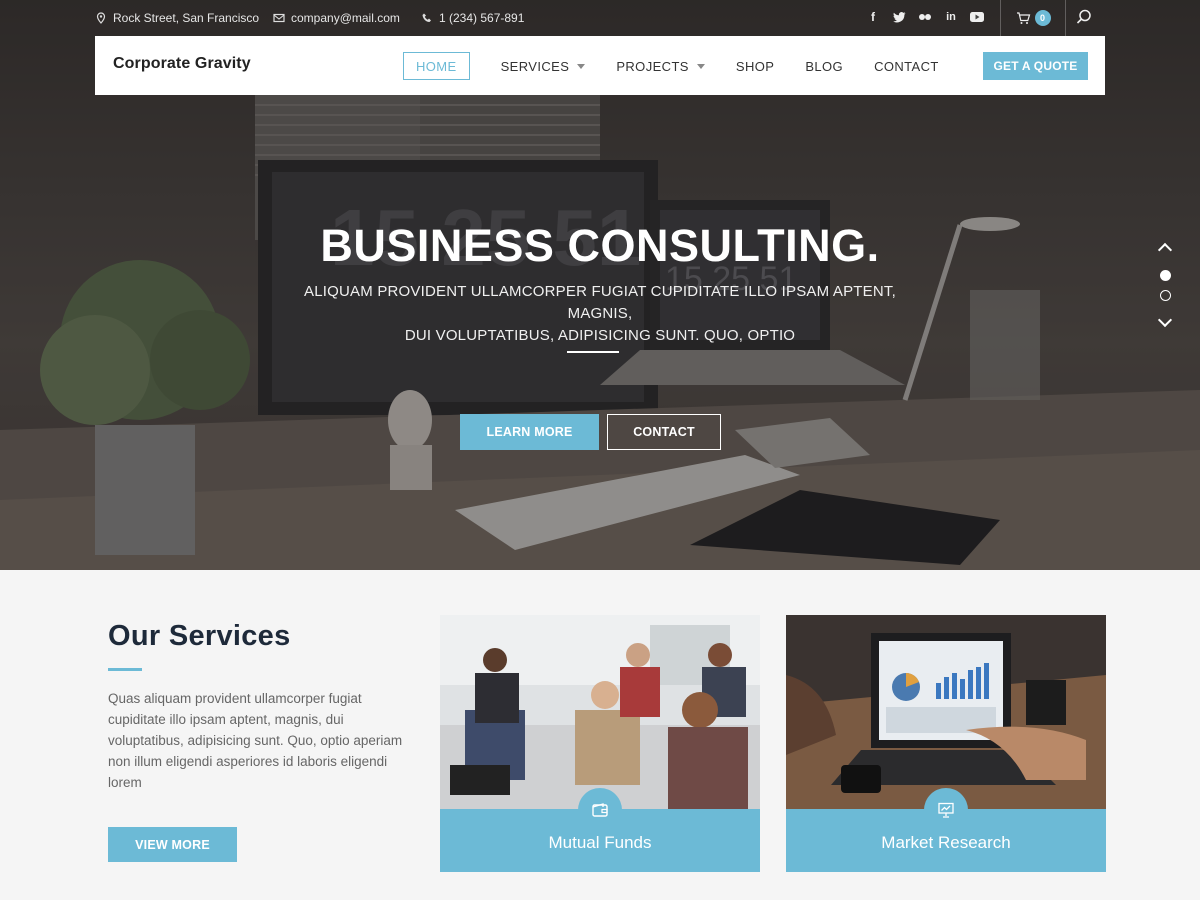  I want to click on nav-item-services: SERVICES, so click(543, 66).